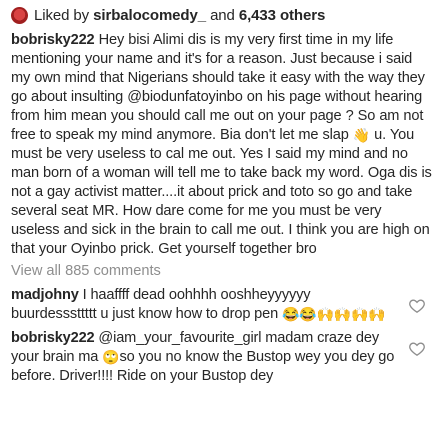 The width and height of the screenshot is (443, 428). Describe the element at coordinates (62, 15) in the screenshot. I see `likes-prefix: Liked by` at that location.